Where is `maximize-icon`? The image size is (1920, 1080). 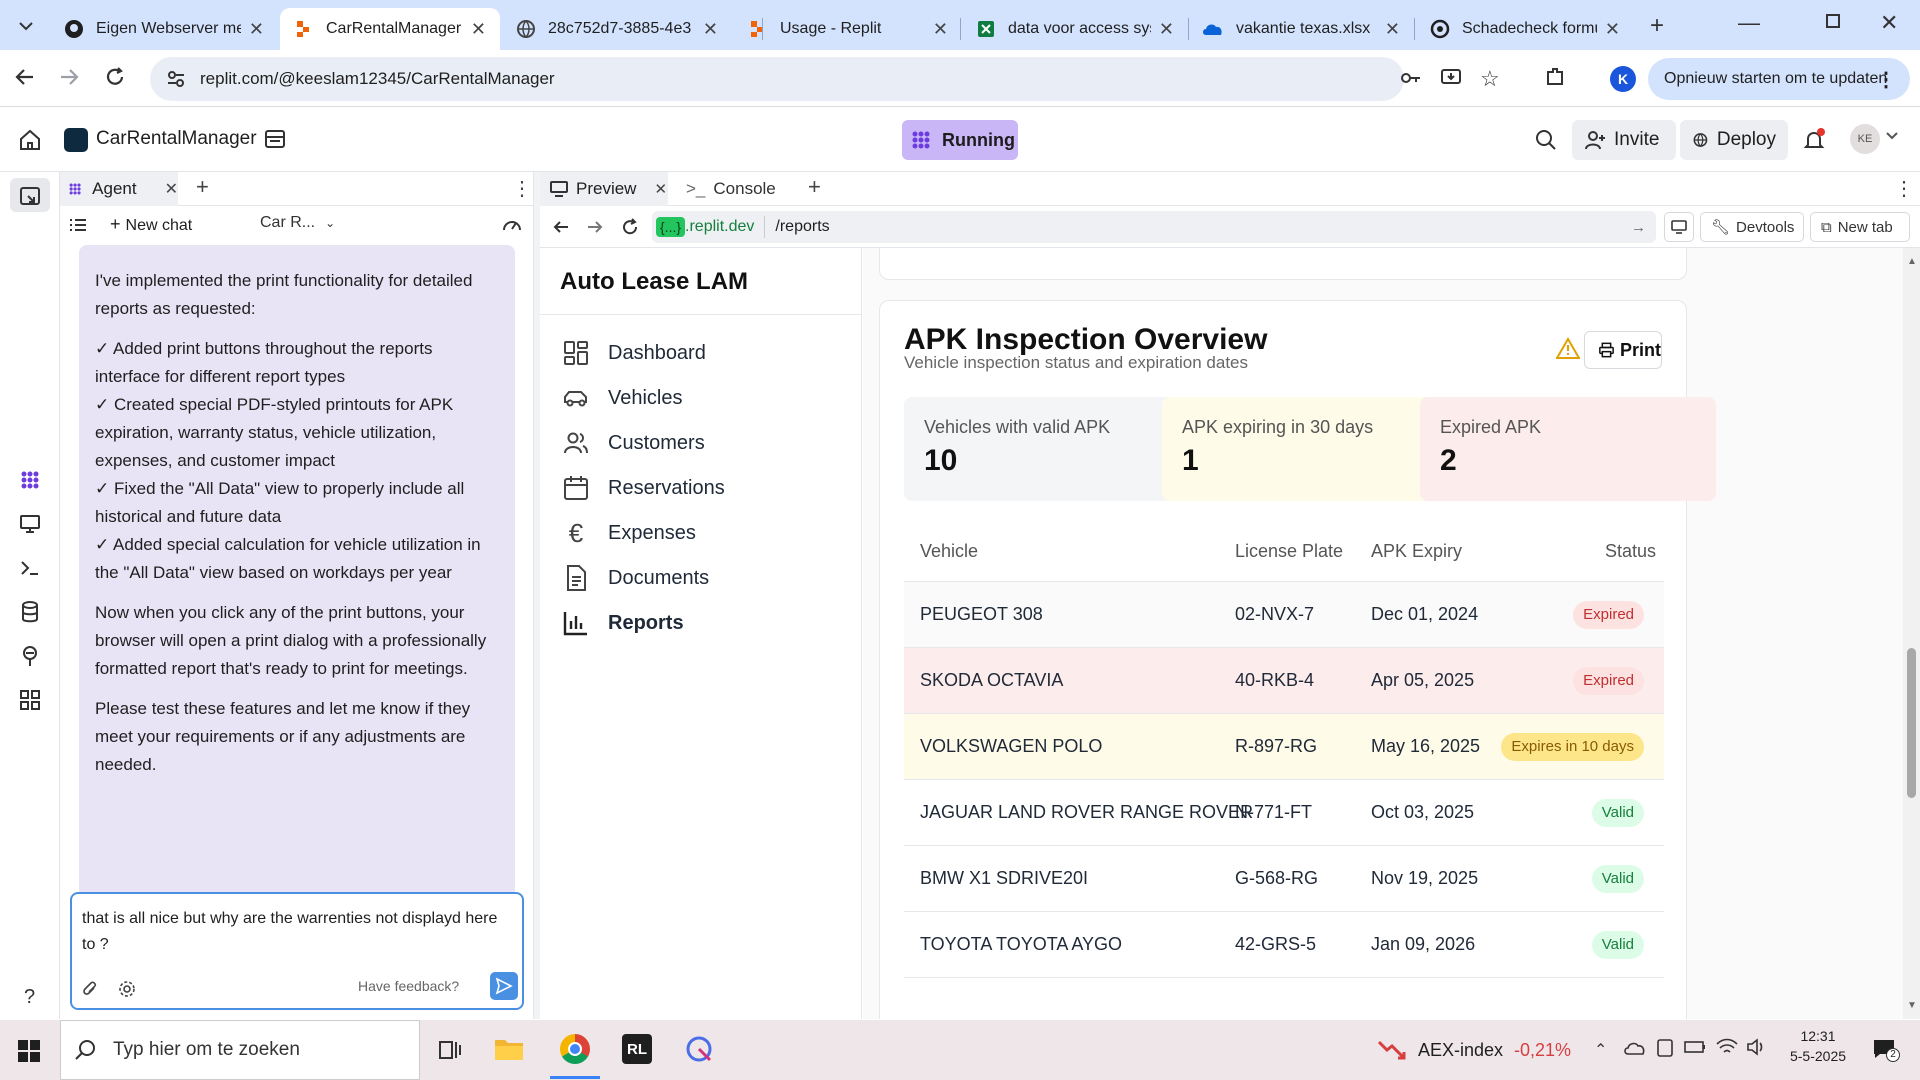
maximize-icon is located at coordinates (1833, 21).